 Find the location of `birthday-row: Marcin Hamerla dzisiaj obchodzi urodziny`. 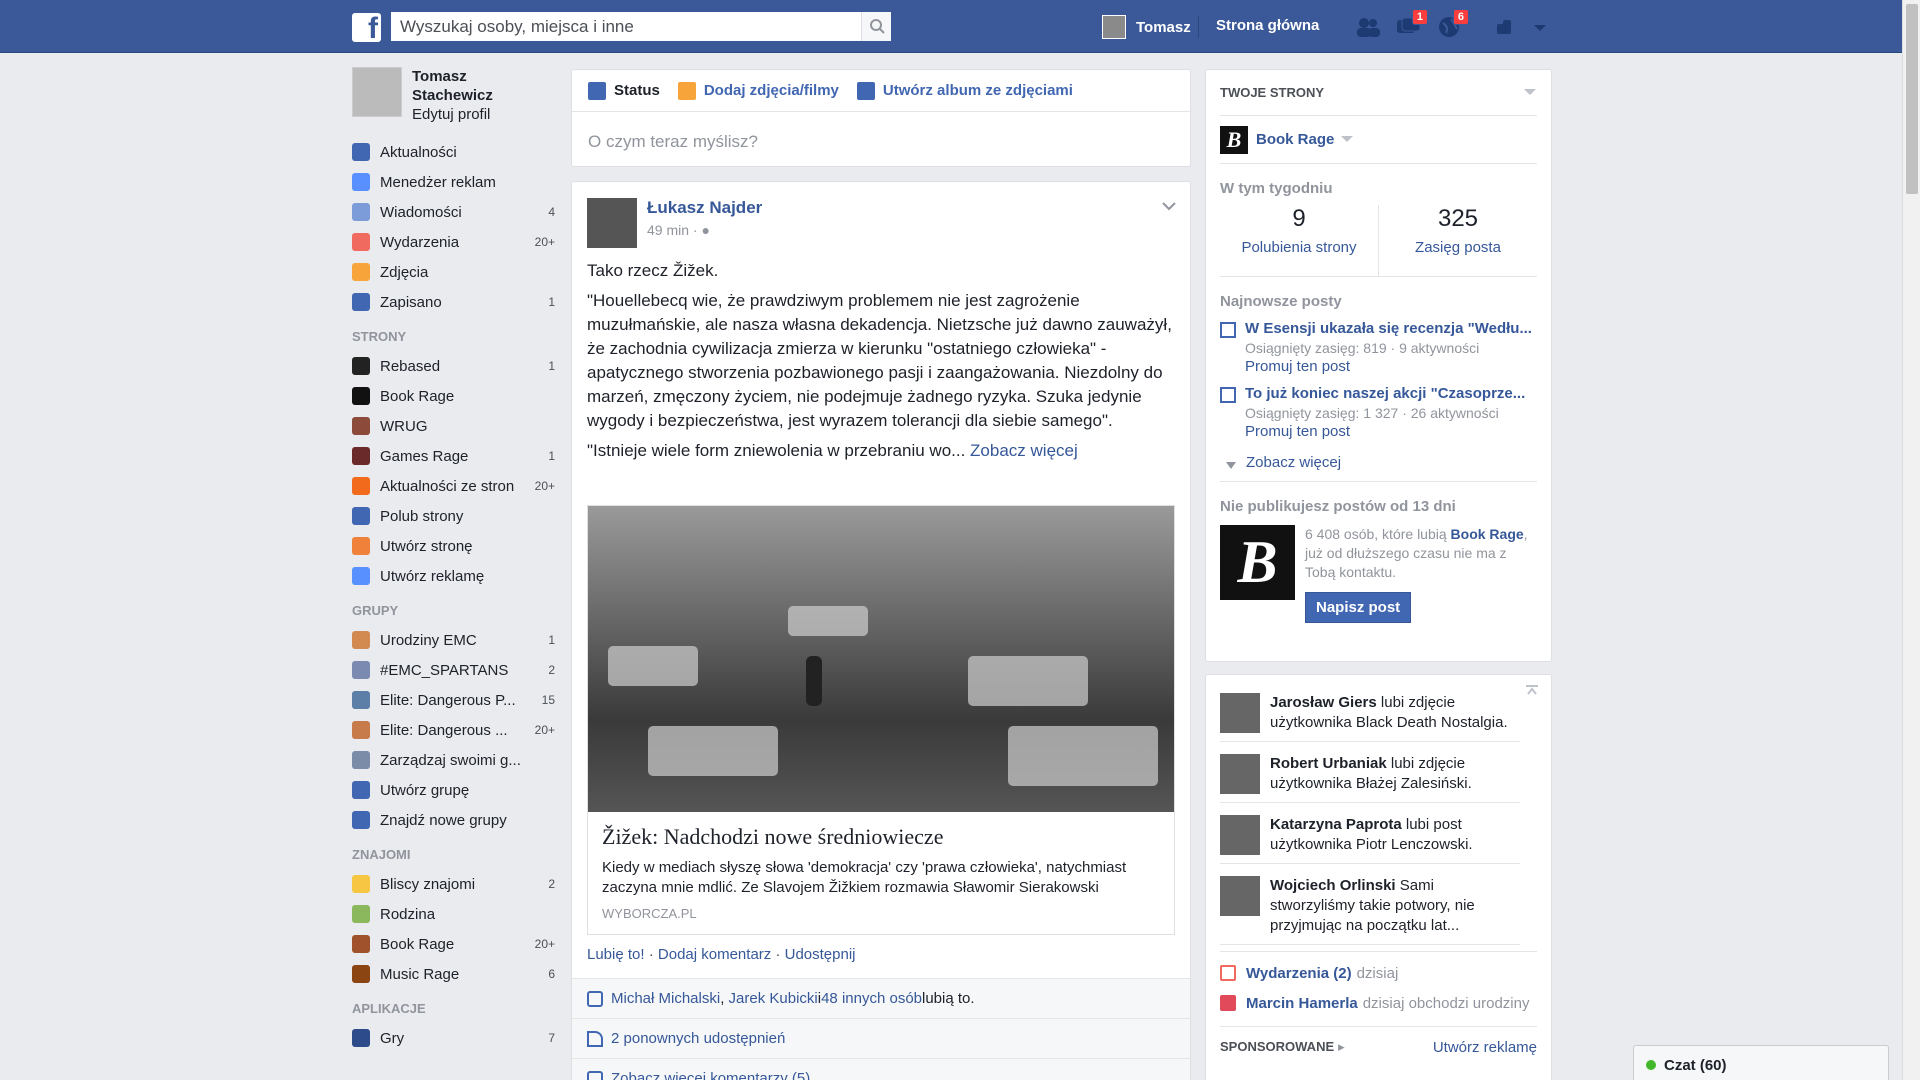

birthday-row: Marcin Hamerla dzisiaj obchodzi urodziny is located at coordinates (1378, 1003).